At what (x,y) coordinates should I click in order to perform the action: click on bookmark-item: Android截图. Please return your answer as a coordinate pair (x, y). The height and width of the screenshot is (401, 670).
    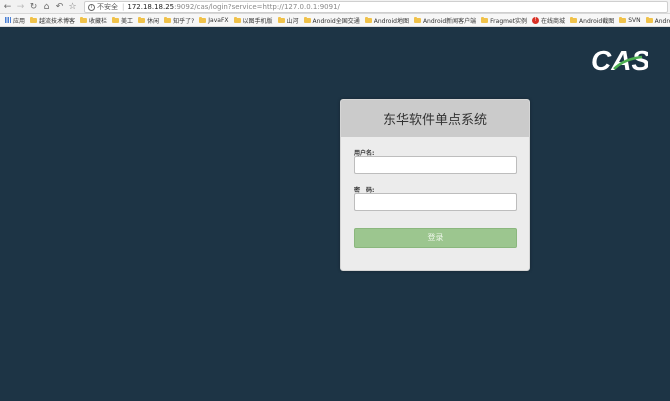
    Looking at the image, I should click on (592, 20).